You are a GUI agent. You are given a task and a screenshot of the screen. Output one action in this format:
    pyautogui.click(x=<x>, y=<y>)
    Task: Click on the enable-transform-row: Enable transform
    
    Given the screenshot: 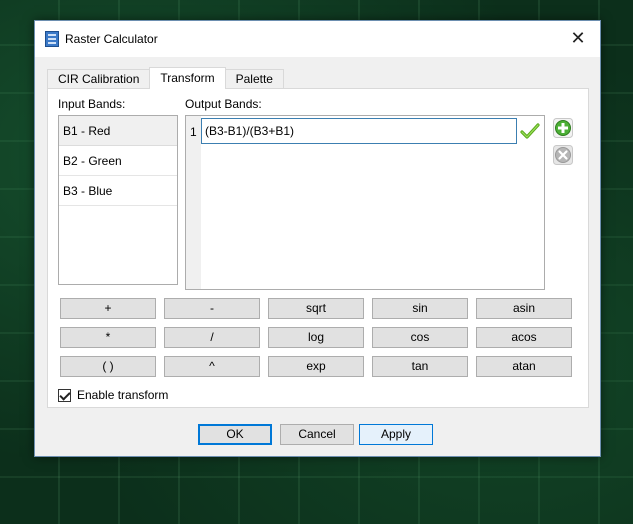 What is the action you would take?
    pyautogui.click(x=113, y=395)
    